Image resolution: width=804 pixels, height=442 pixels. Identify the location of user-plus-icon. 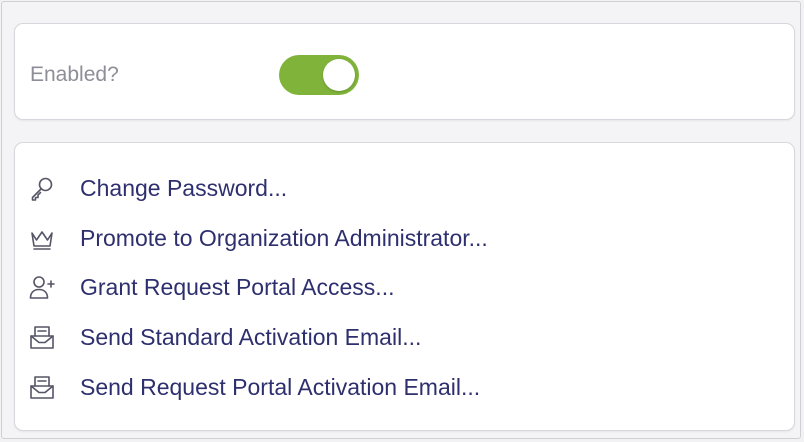
(42, 287).